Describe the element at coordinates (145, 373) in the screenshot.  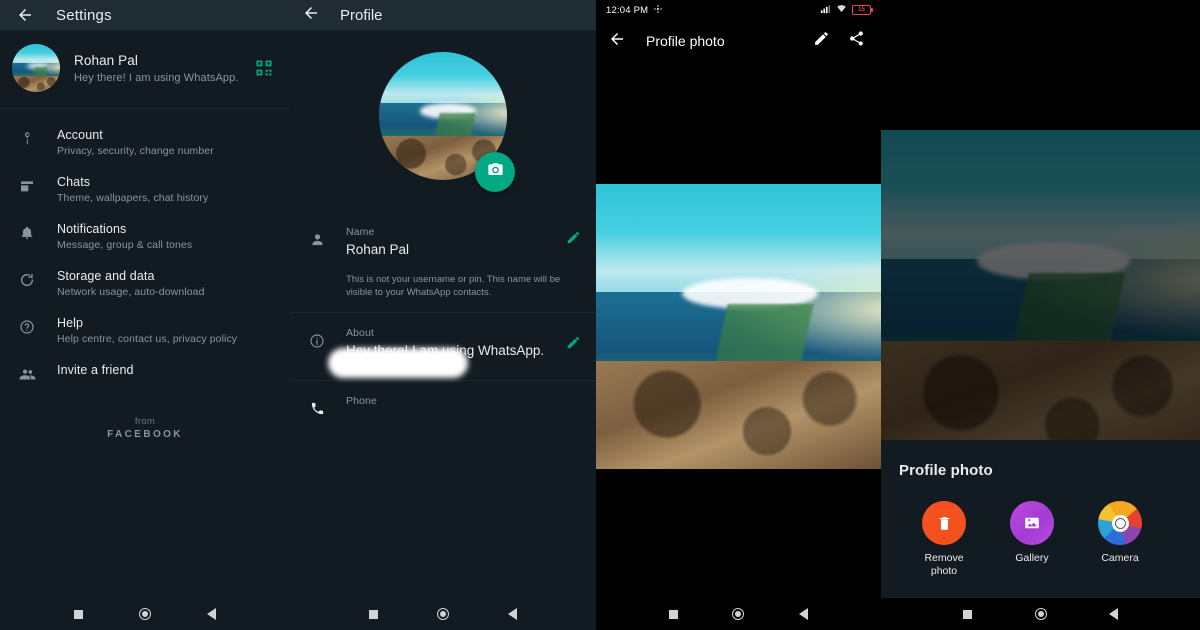
I see `sidebar-item-invite: Invite a friend` at that location.